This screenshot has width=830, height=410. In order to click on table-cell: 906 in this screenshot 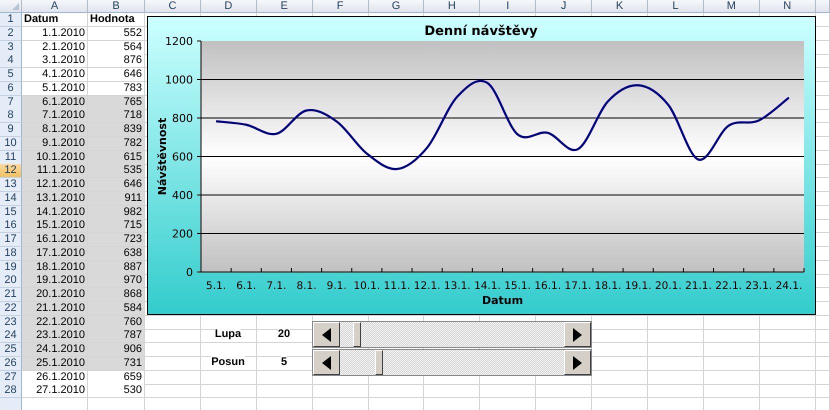, I will do `click(116, 350)`.